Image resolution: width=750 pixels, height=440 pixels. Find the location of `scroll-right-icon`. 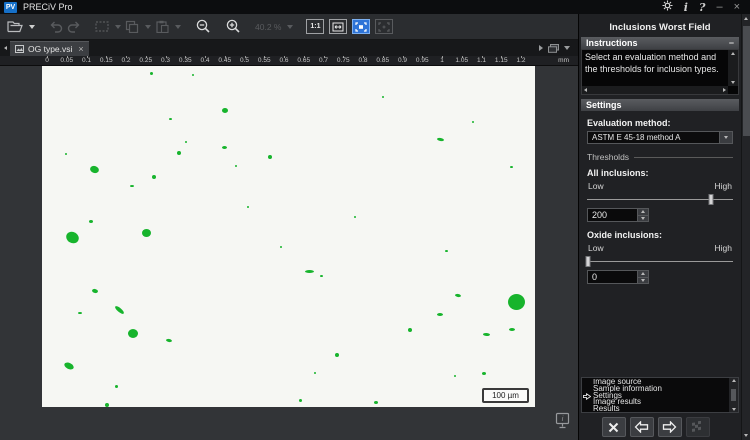

scroll-right-icon is located at coordinates (724, 90).